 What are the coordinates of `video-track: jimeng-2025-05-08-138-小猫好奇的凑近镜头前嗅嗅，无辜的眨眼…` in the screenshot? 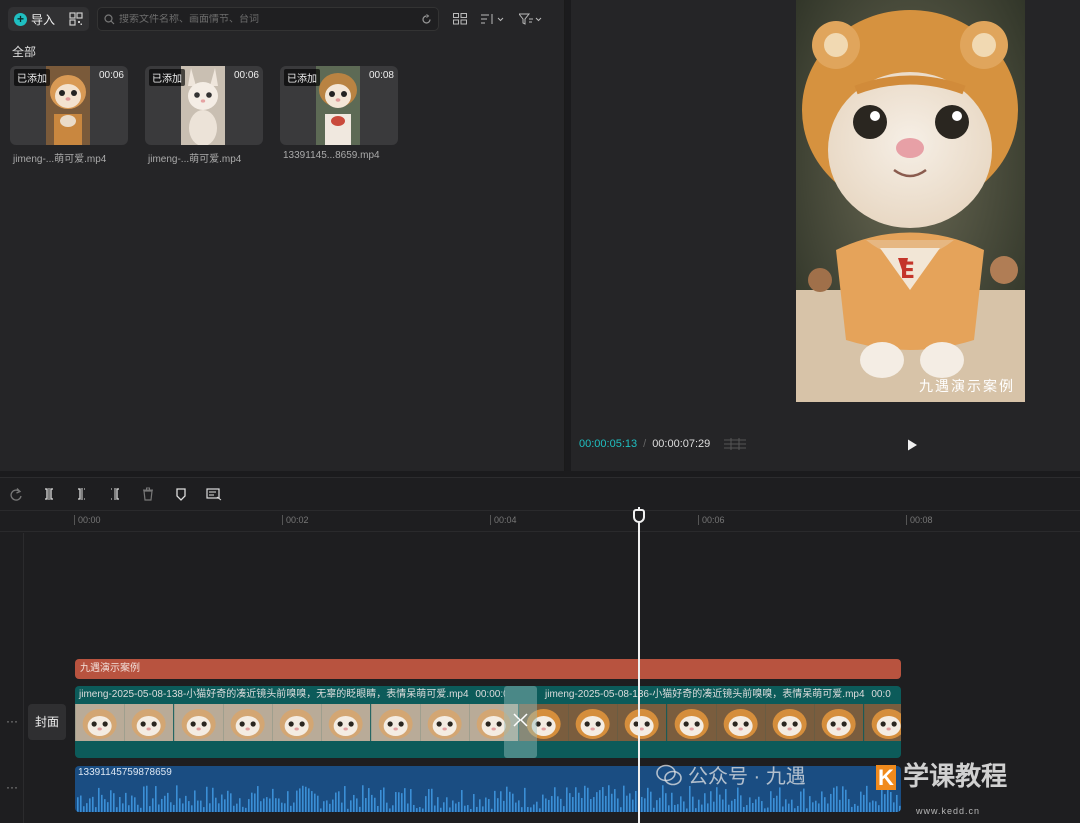 It's located at (488, 722).